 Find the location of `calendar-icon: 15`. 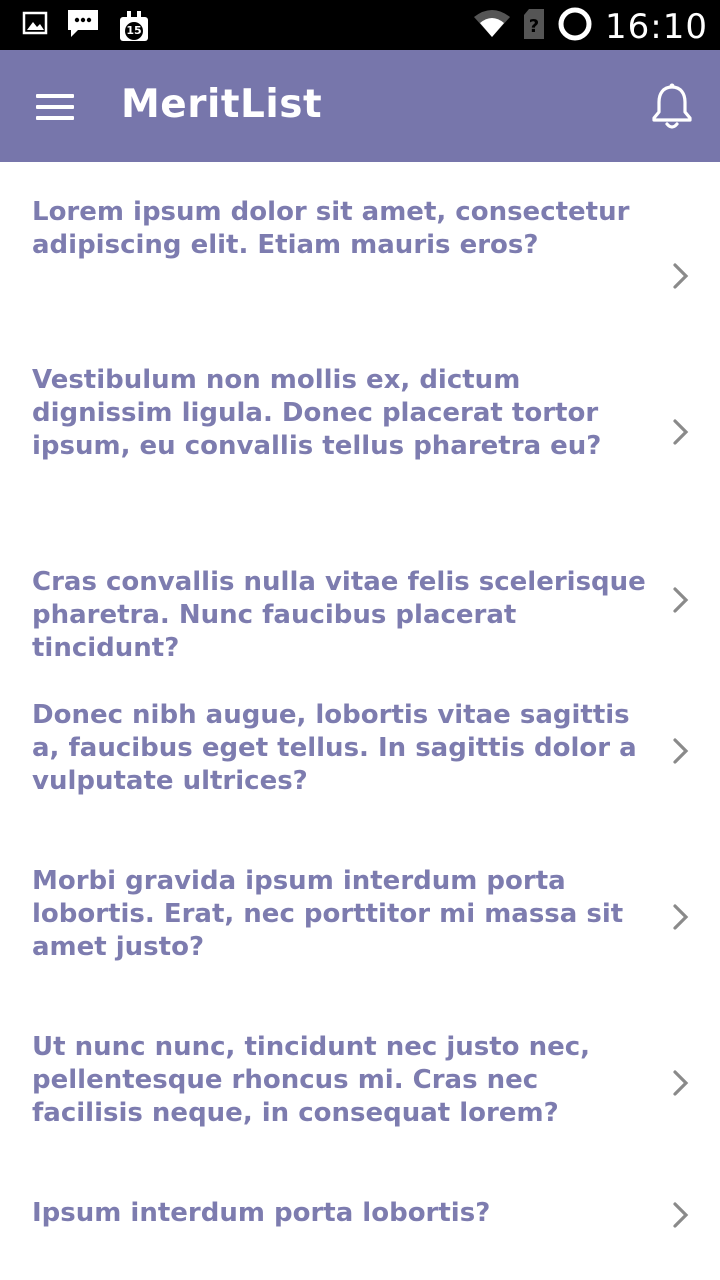

calendar-icon: 15 is located at coordinates (134, 26).